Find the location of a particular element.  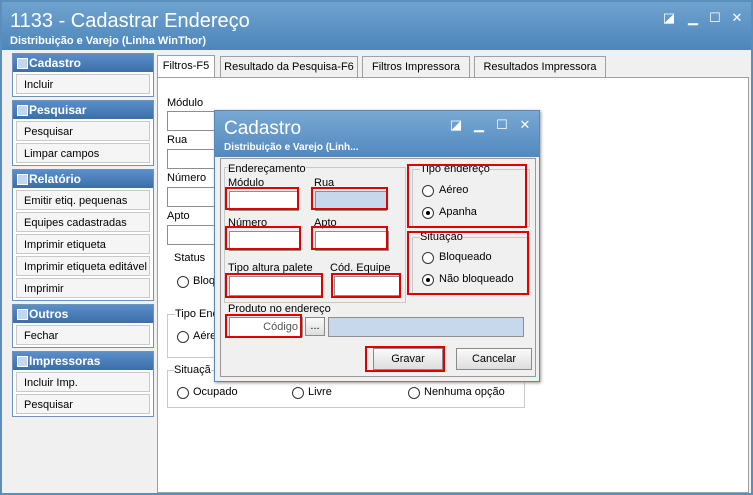

pesquisar-imp-button: Pesquisar is located at coordinates (83, 404).